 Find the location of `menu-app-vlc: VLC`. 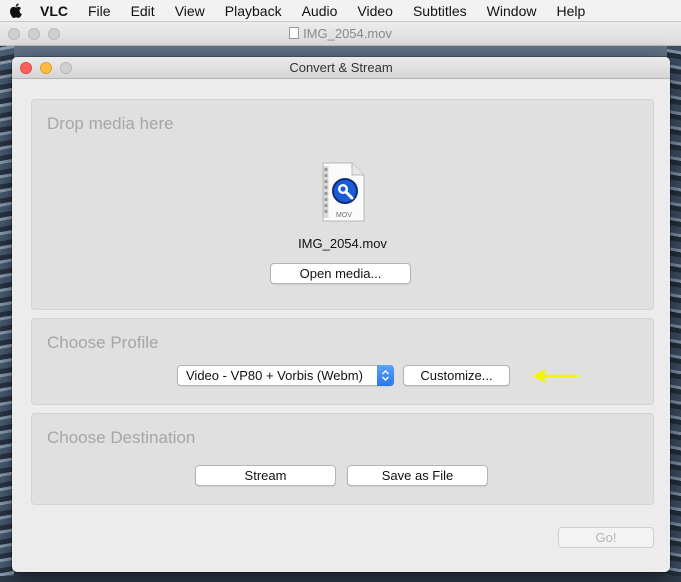

menu-app-vlc: VLC is located at coordinates (54, 11).